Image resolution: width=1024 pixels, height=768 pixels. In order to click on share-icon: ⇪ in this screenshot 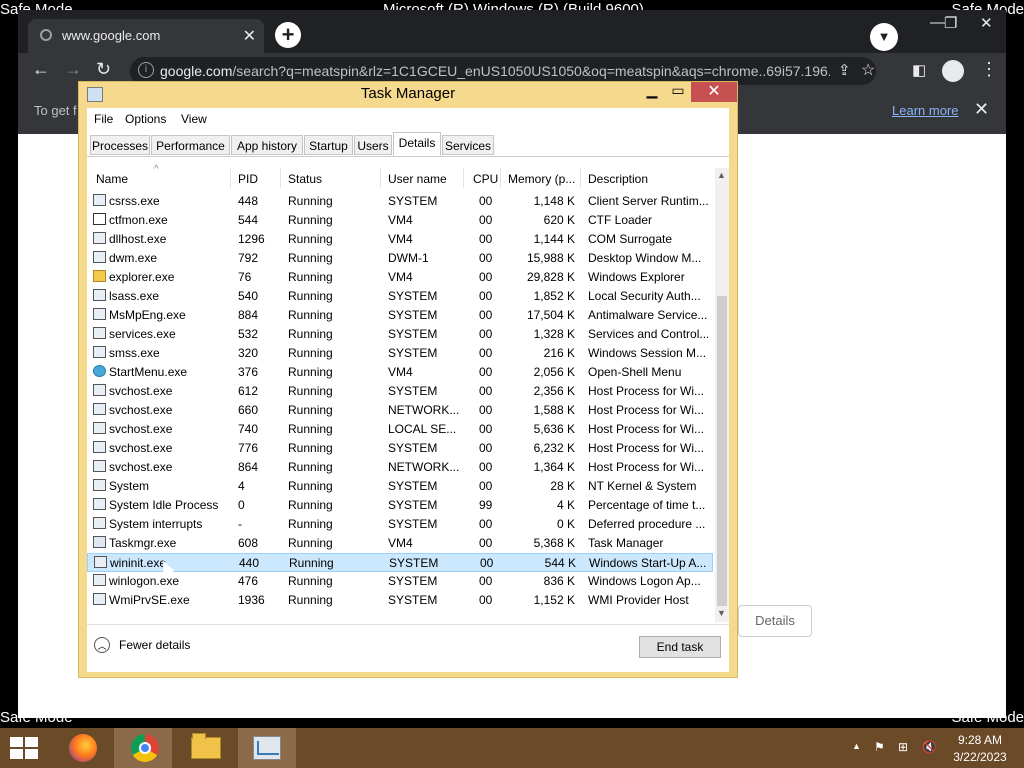, I will do `click(844, 70)`.